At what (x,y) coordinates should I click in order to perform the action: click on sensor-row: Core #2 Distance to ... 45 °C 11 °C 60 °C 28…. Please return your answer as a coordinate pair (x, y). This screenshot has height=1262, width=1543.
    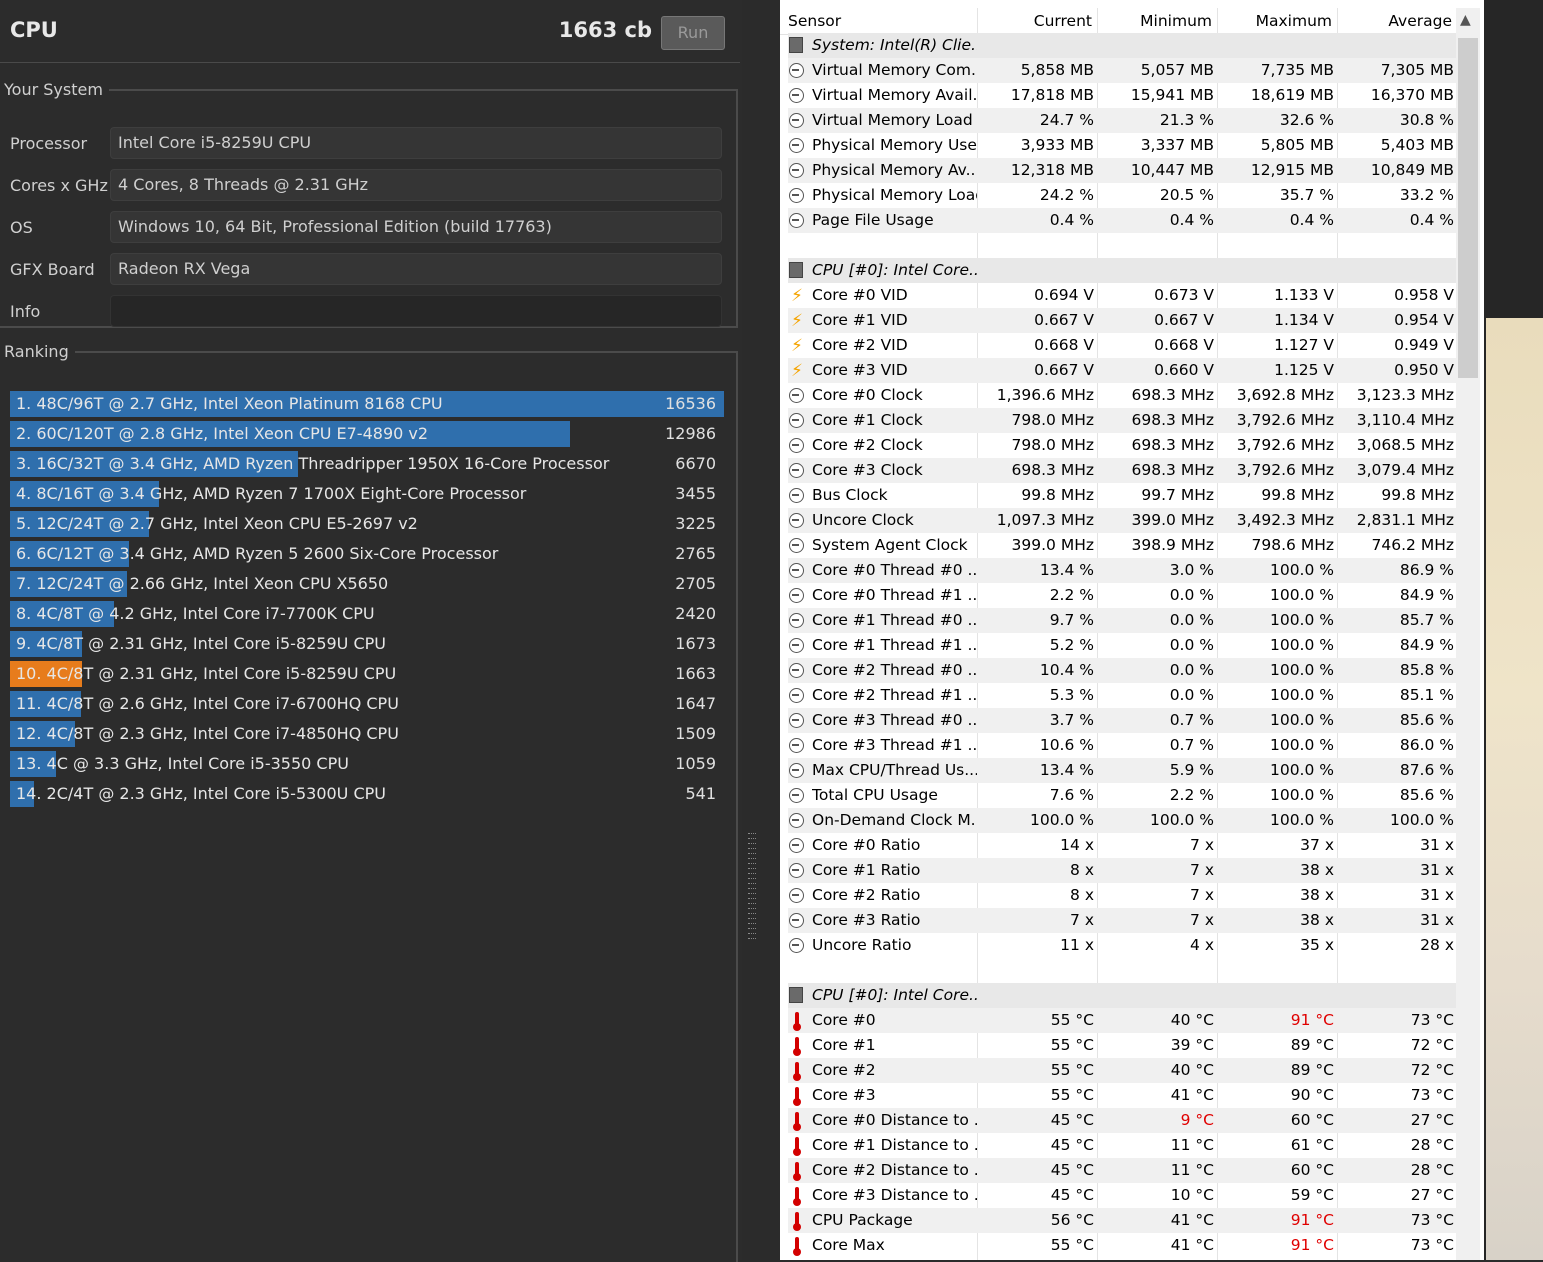
    Looking at the image, I should click on (1122, 1170).